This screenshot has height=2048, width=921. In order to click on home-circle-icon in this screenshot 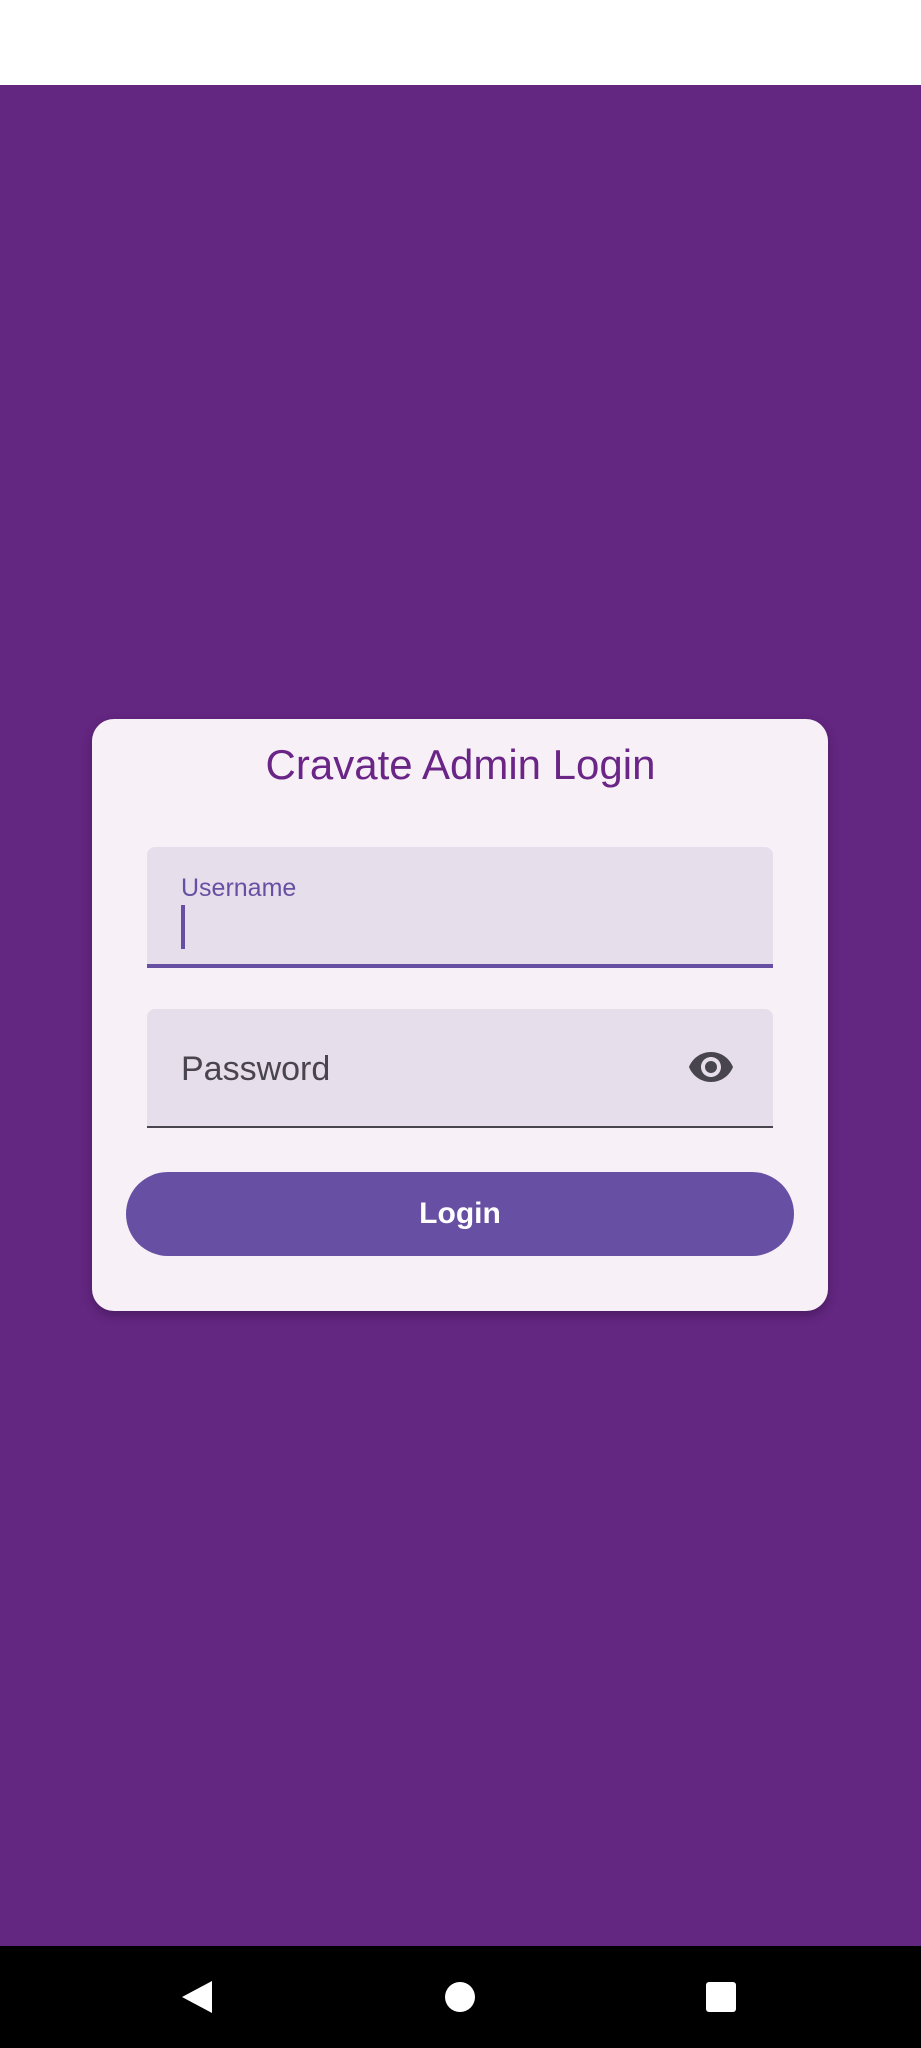, I will do `click(460, 1997)`.